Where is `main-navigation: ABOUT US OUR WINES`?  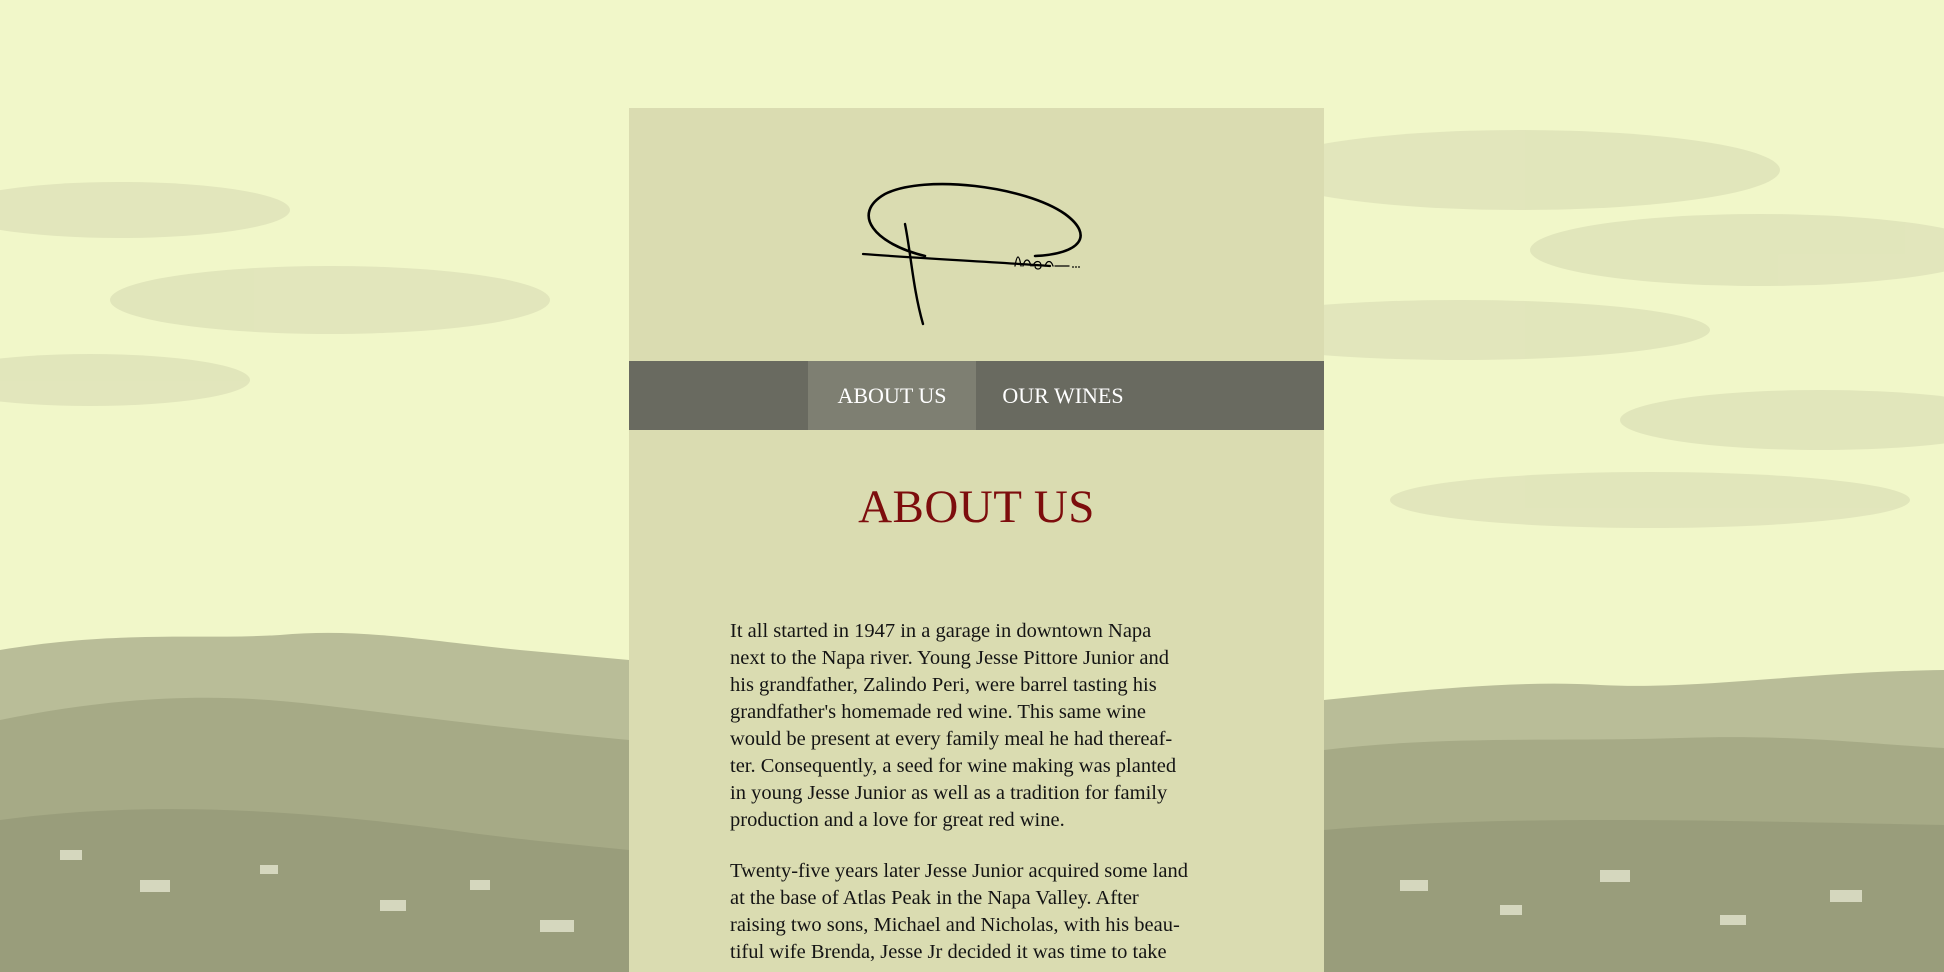
main-navigation: ABOUT US OUR WINES is located at coordinates (976, 395).